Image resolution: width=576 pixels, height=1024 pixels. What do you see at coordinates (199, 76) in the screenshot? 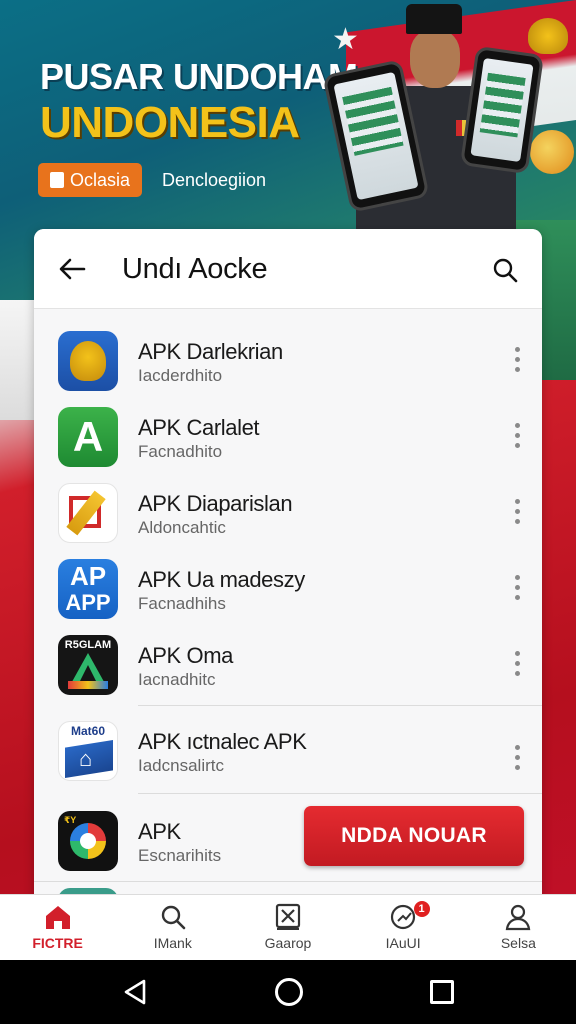
I see `banner-title: PUSAR UNDOHAM` at bounding box center [199, 76].